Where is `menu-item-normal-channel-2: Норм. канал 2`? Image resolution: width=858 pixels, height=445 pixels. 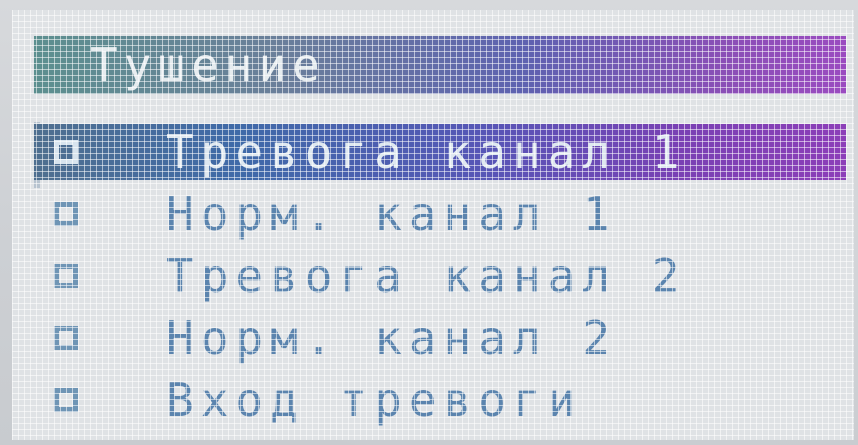
menu-item-normal-channel-2: Норм. канал 2 is located at coordinates (440, 338).